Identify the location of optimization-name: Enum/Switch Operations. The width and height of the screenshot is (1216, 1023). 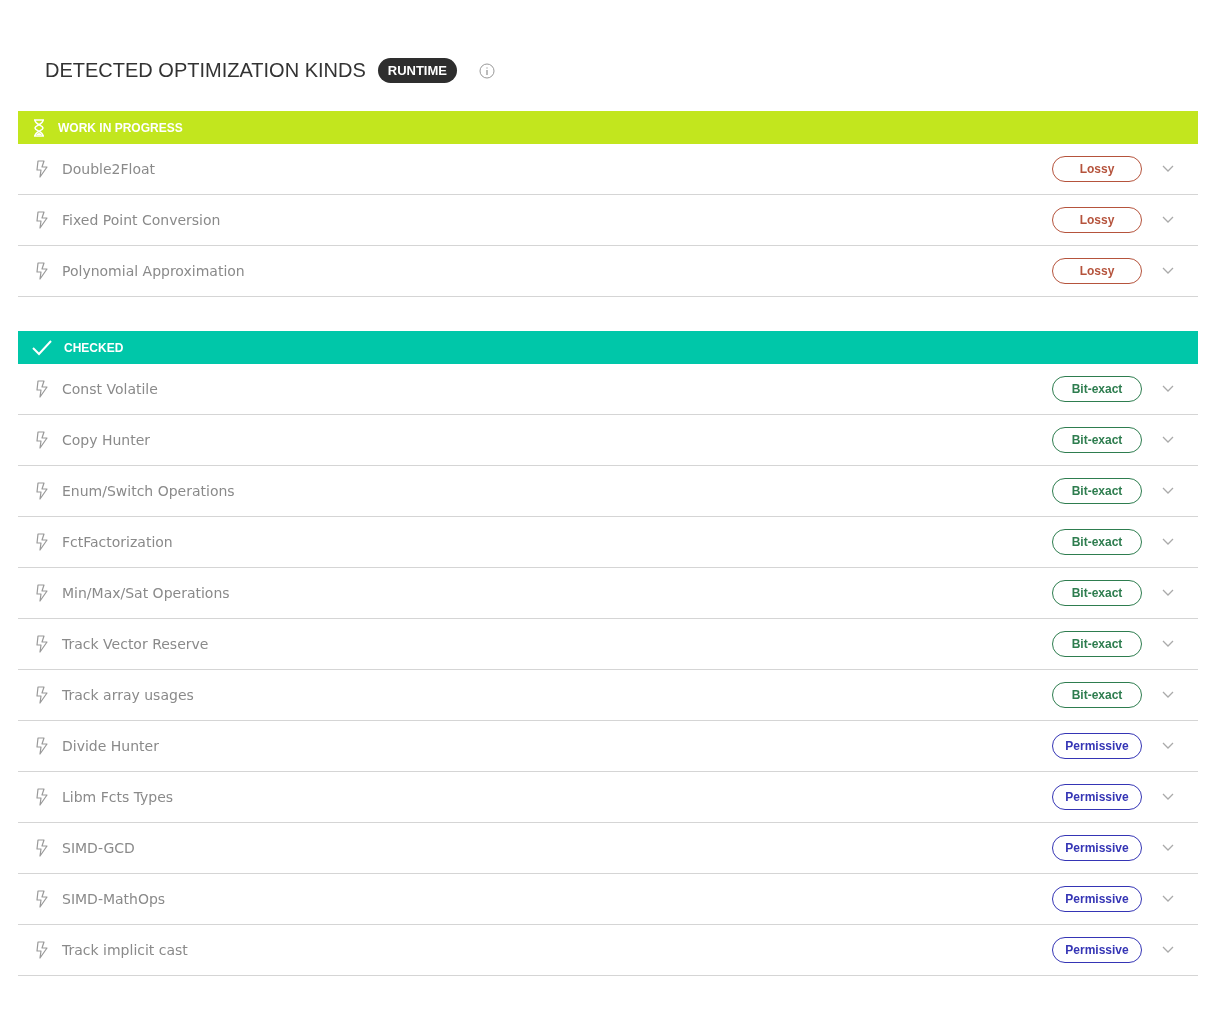
(149, 491).